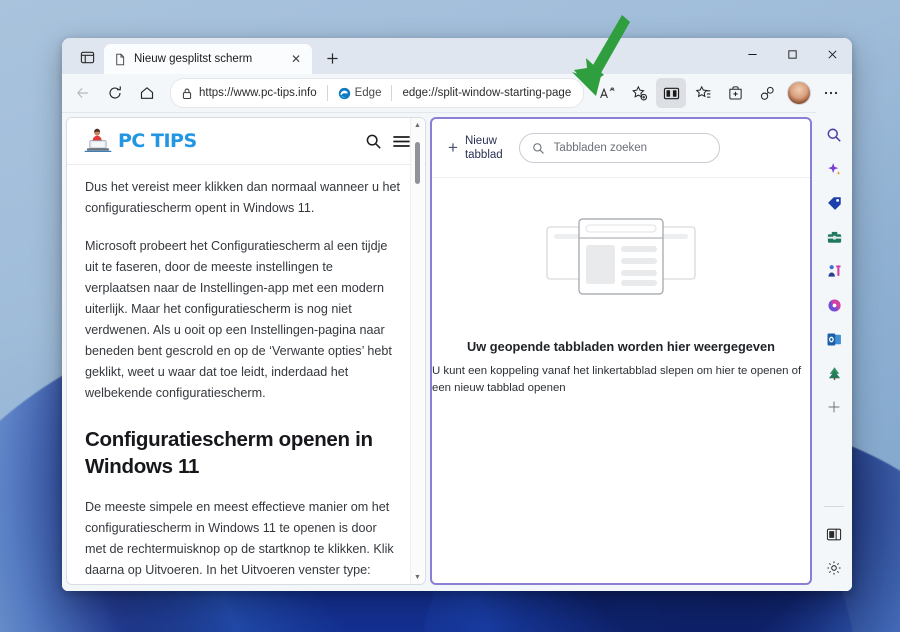 This screenshot has width=900, height=632. Describe the element at coordinates (600, 148) in the screenshot. I see `tab-search-placeholder: Tabbladen zoeken` at that location.